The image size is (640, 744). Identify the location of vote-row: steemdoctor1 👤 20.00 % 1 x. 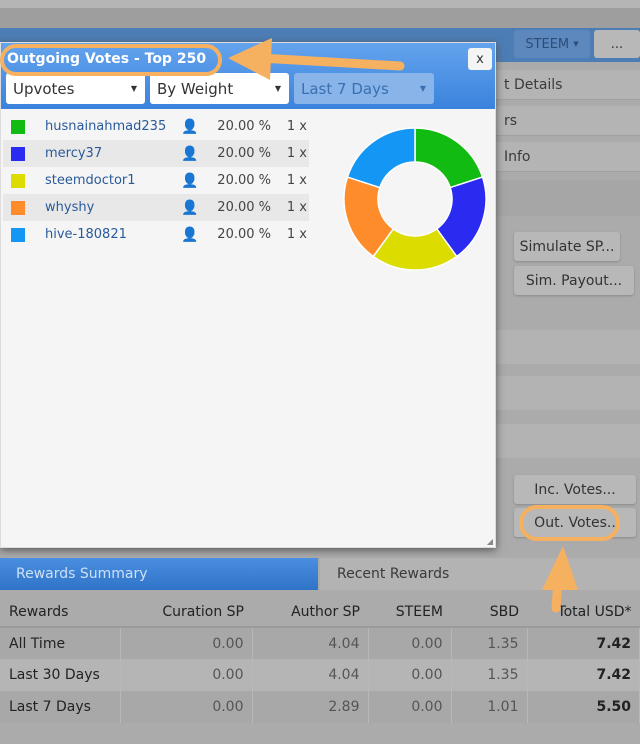
(156, 180).